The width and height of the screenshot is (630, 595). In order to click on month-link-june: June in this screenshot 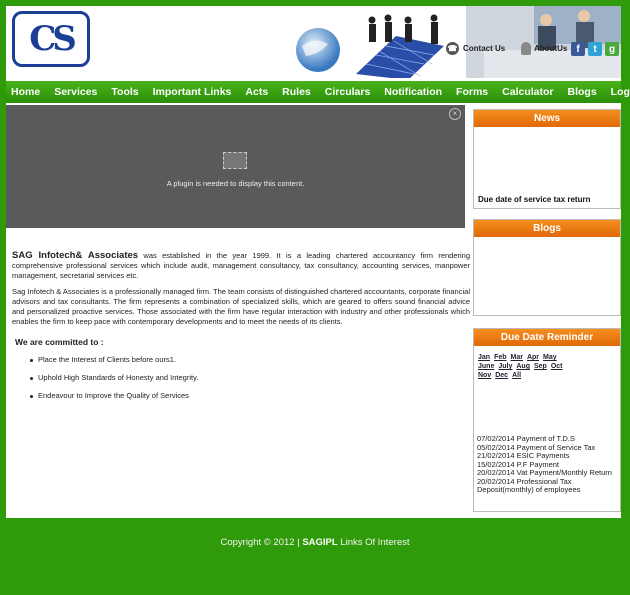, I will do `click(486, 366)`.